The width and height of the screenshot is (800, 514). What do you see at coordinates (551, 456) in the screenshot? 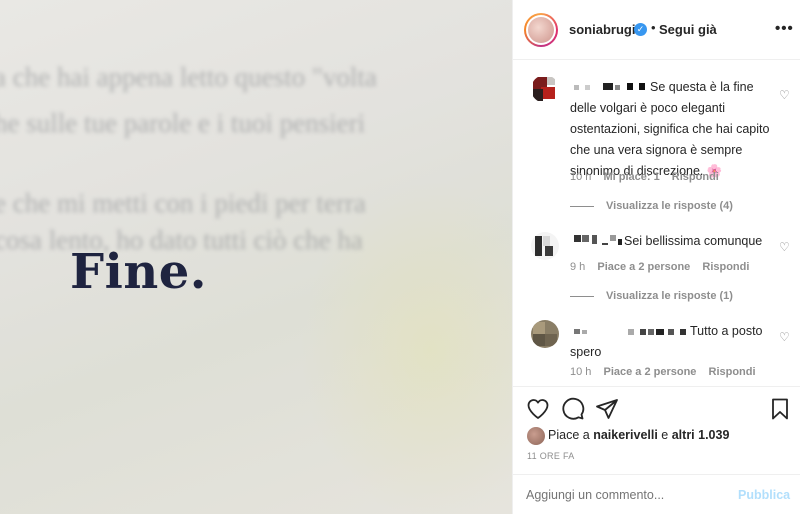
I see `post-timestamp: 11 ORE FA` at bounding box center [551, 456].